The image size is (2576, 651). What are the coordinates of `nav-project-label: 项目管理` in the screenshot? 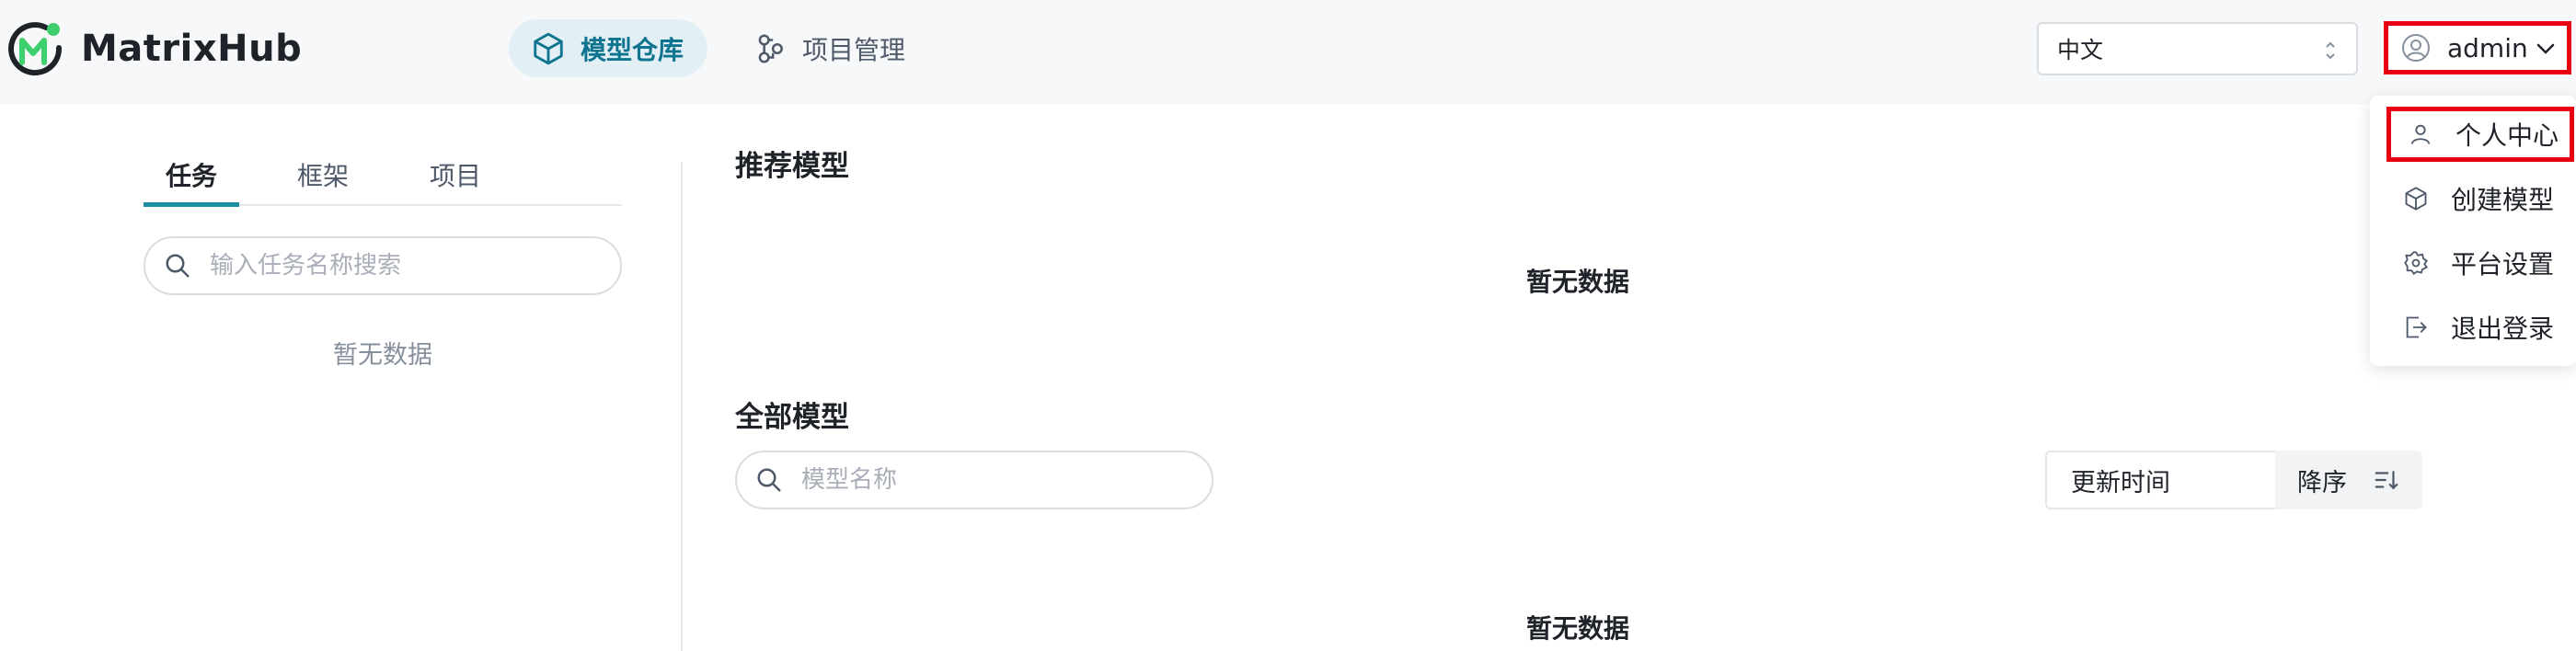 It's located at (854, 49).